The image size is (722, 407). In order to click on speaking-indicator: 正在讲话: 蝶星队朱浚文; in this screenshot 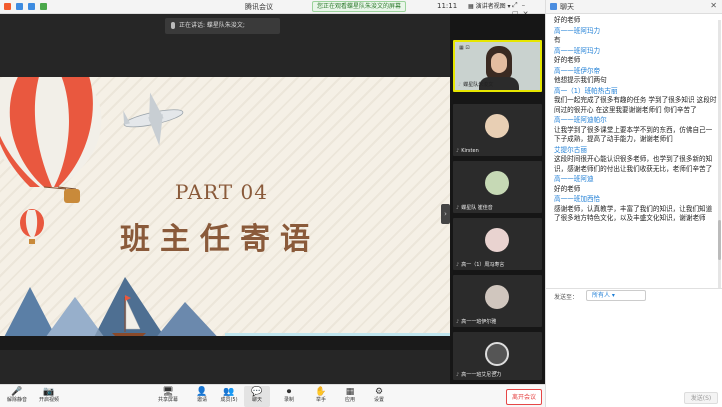, I will do `click(222, 26)`.